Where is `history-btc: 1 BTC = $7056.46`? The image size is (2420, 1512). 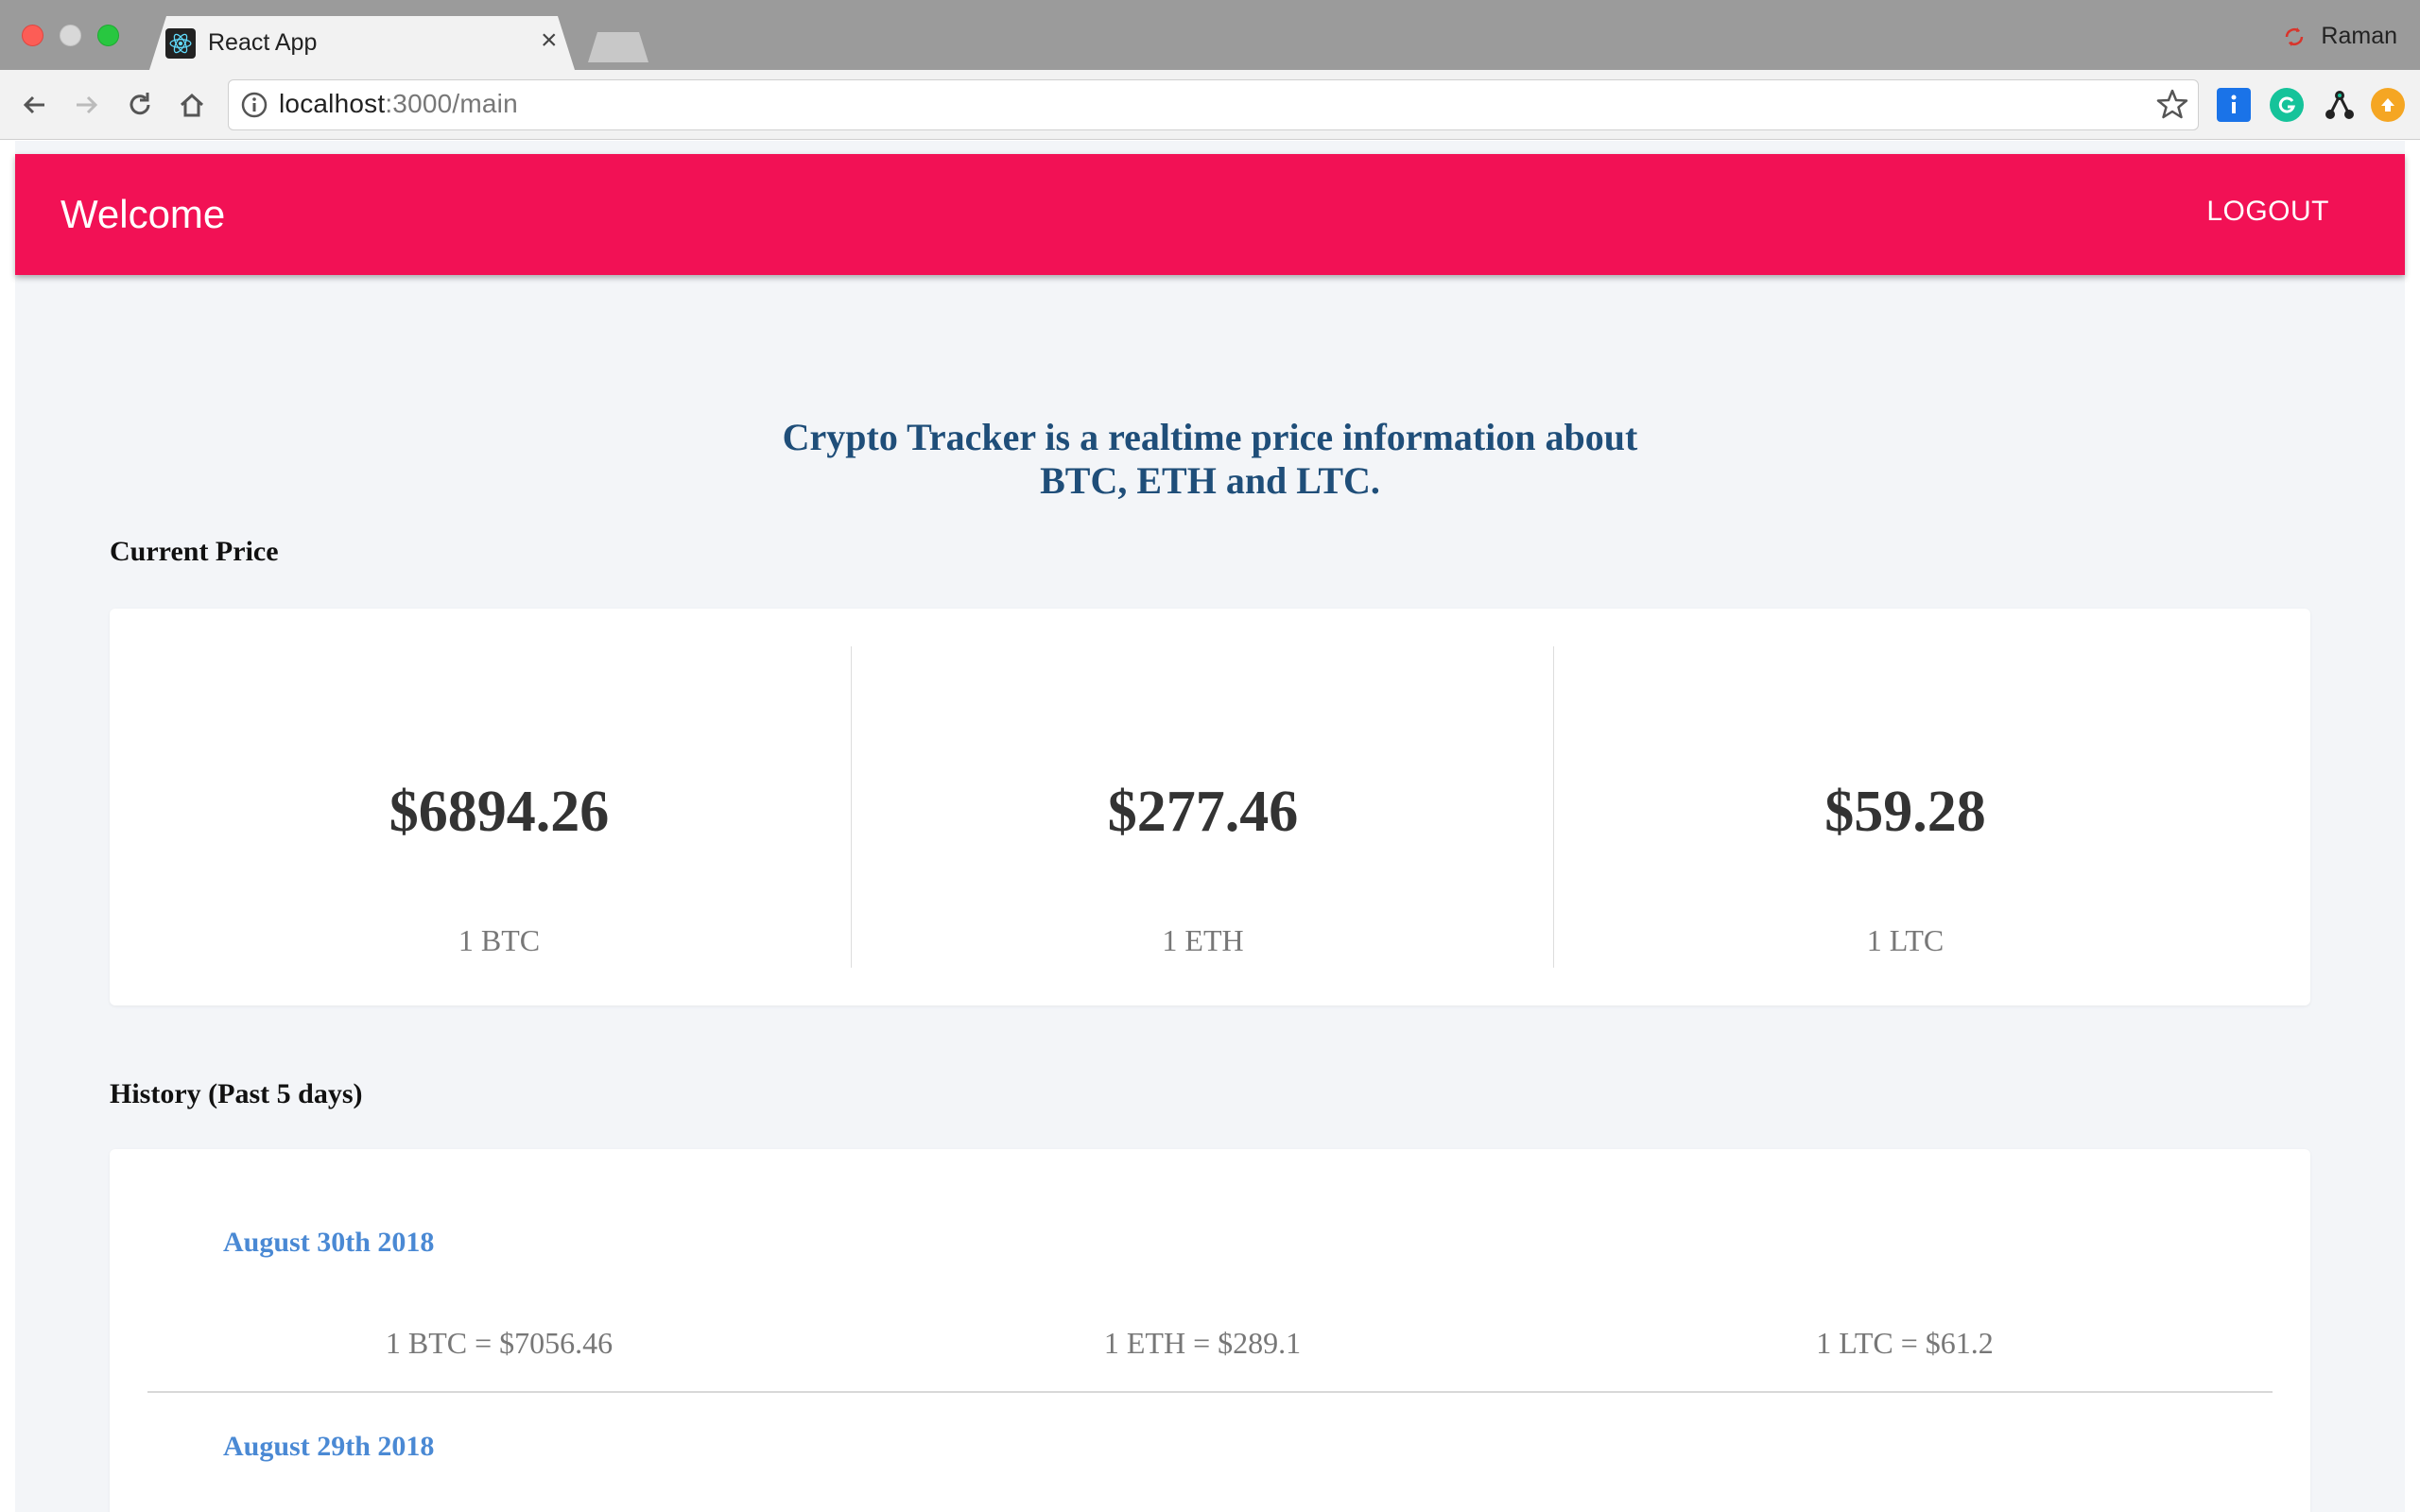
history-btc: 1 BTC = $7056.46 is located at coordinates (499, 1343).